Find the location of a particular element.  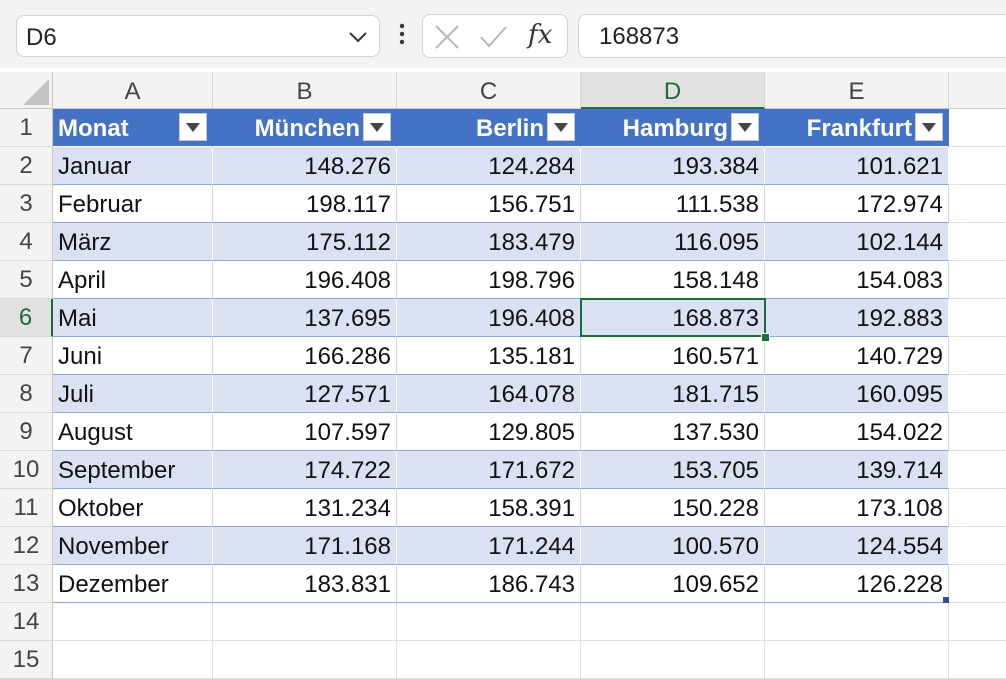

value-cell: 171.168 is located at coordinates (305, 546).